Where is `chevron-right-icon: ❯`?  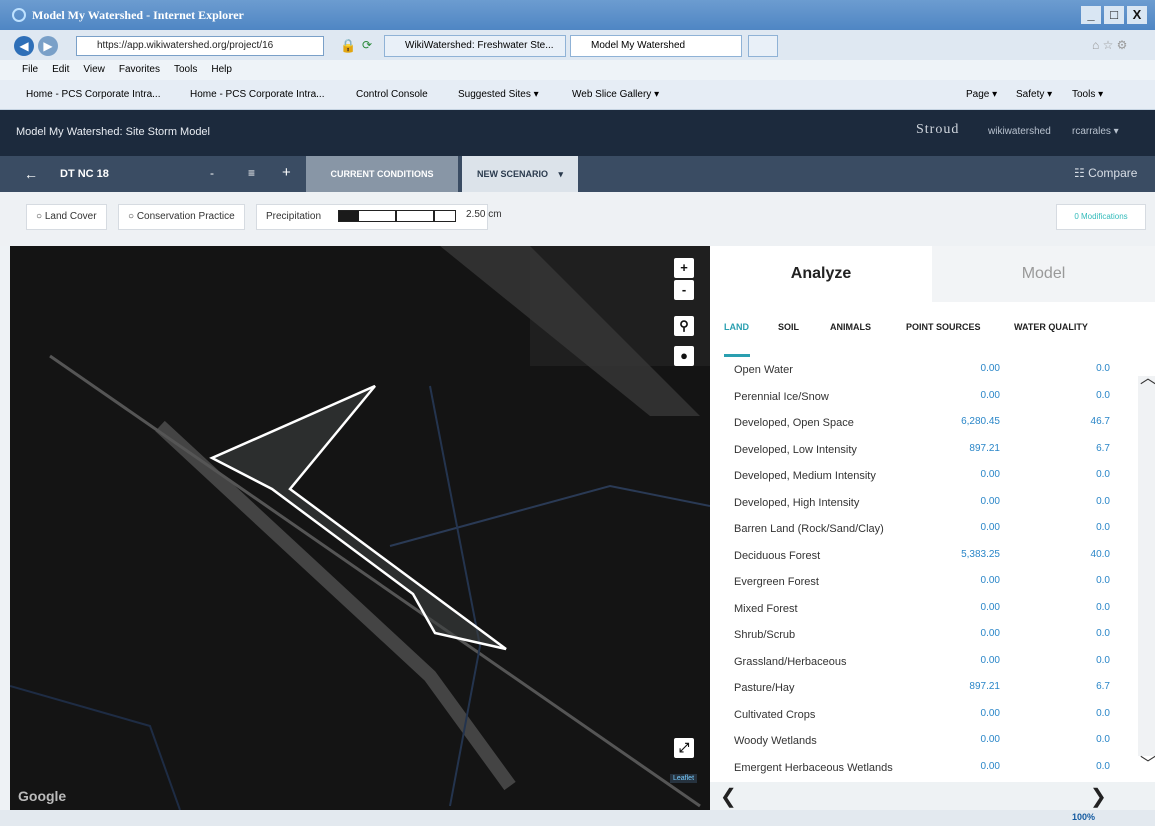
chevron-right-icon: ❯ is located at coordinates (1098, 796).